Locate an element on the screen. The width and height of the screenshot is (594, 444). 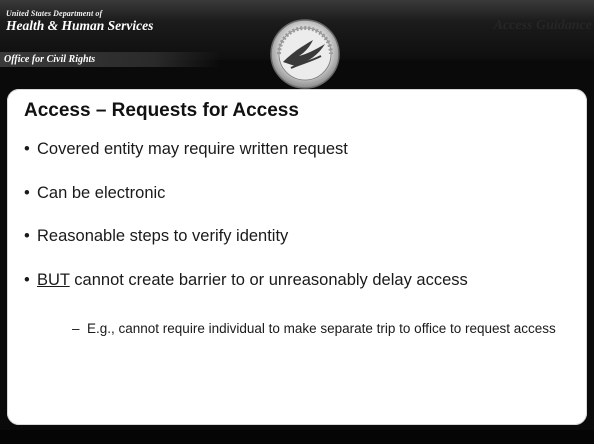
department-line-2: Health & Human Services is located at coordinates (80, 25).